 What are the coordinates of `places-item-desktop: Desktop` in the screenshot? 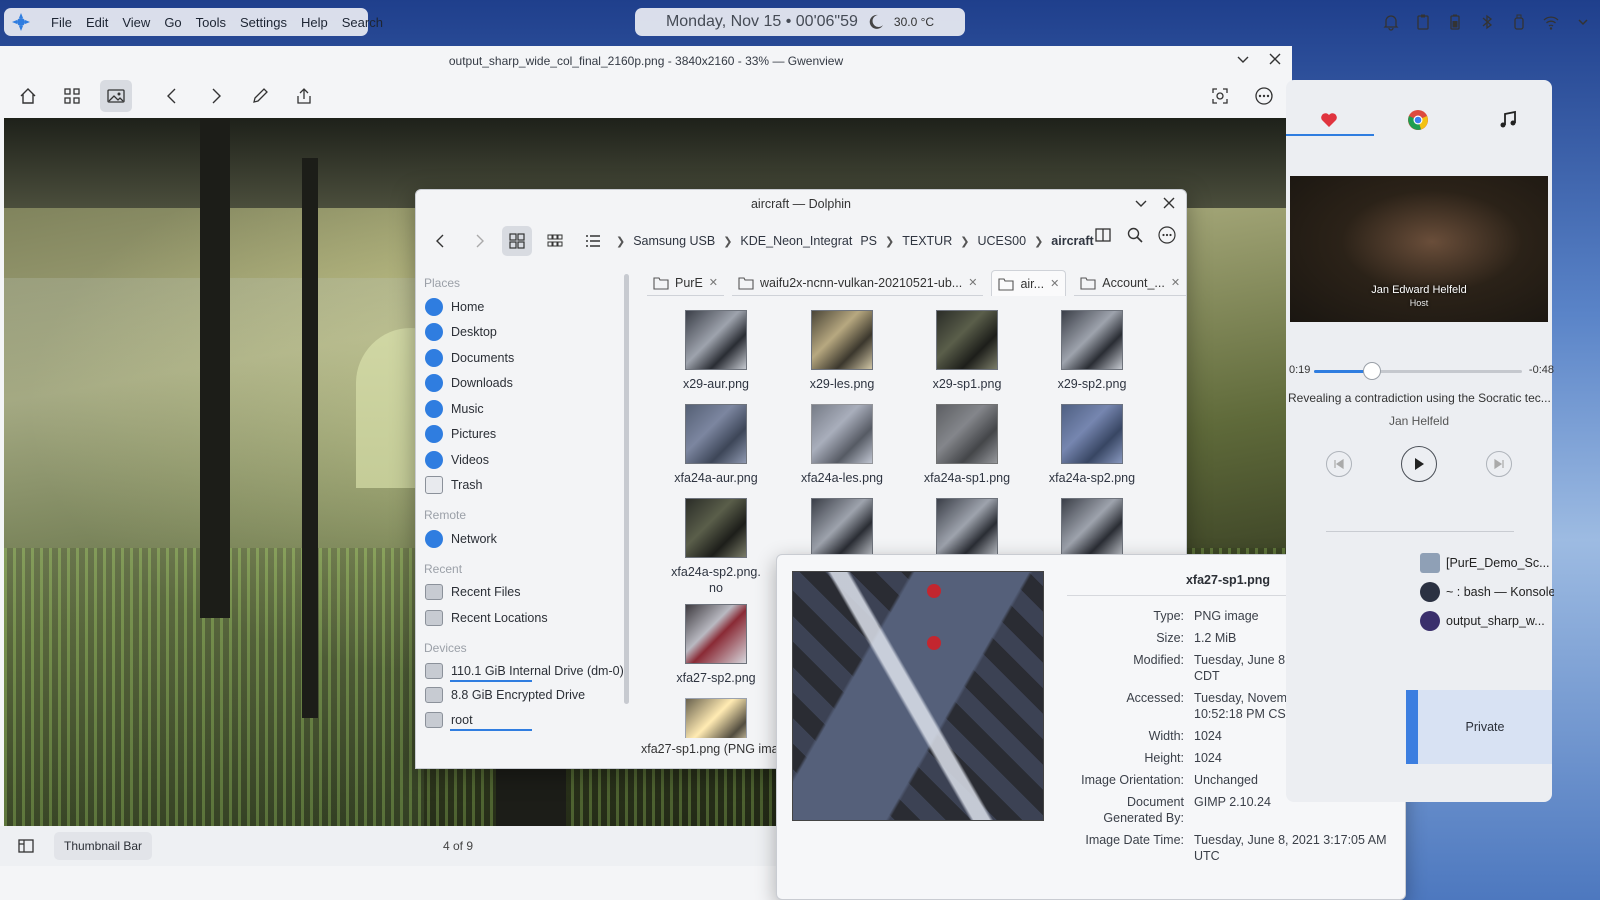 It's located at (525, 333).